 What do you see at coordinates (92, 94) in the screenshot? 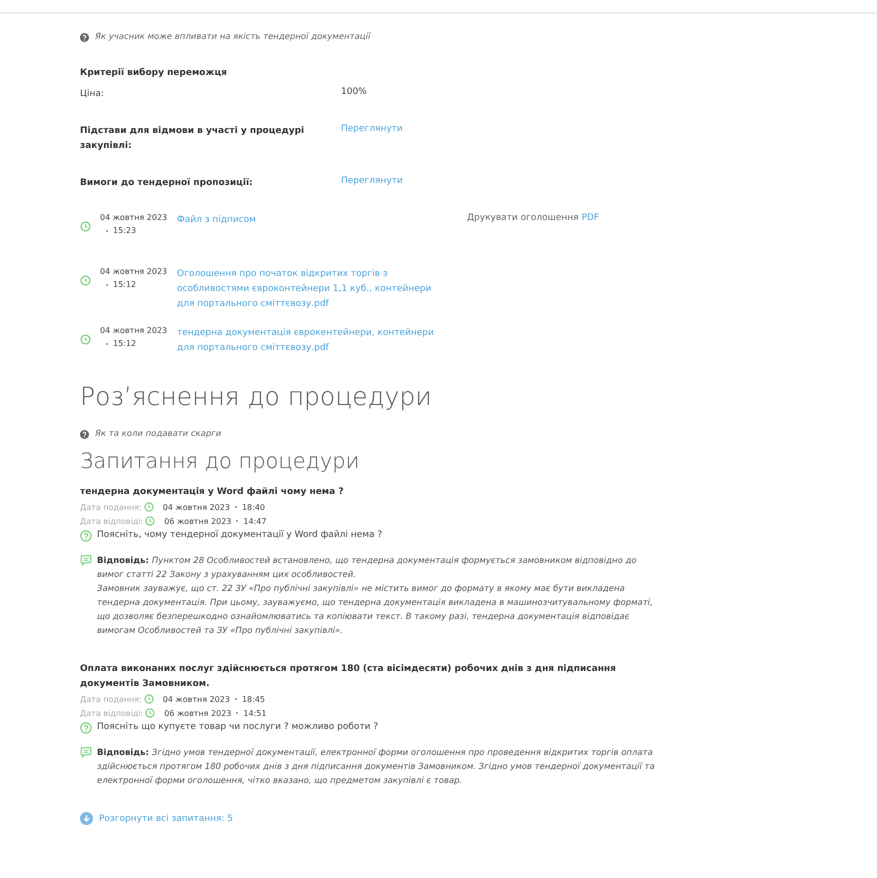
I see `criterion-label: Ціна:` at bounding box center [92, 94].